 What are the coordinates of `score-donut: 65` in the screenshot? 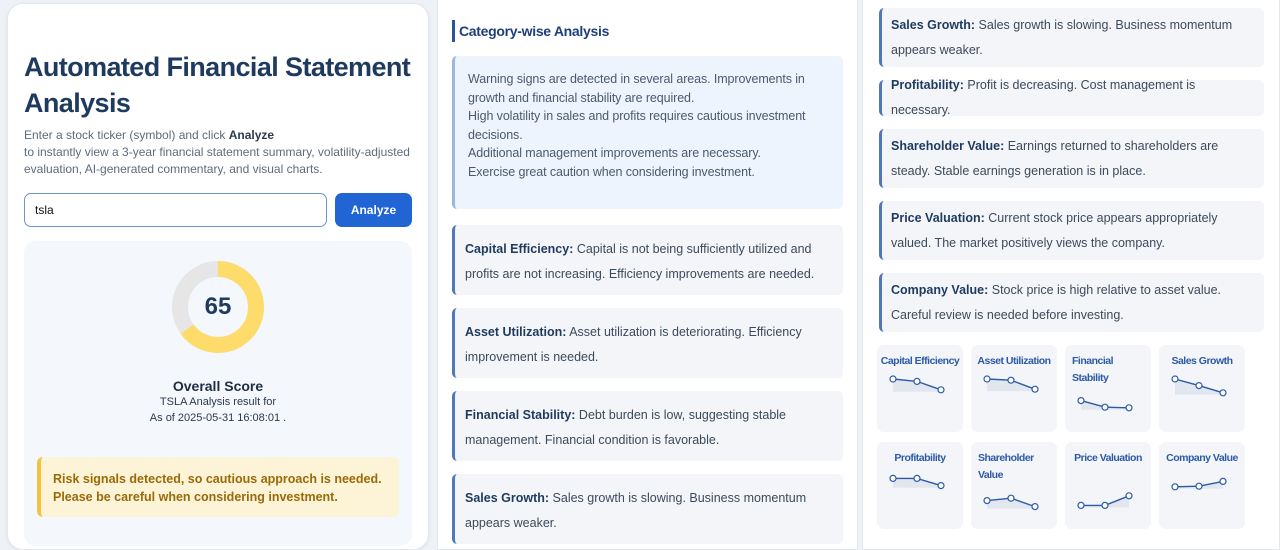 It's located at (218, 307).